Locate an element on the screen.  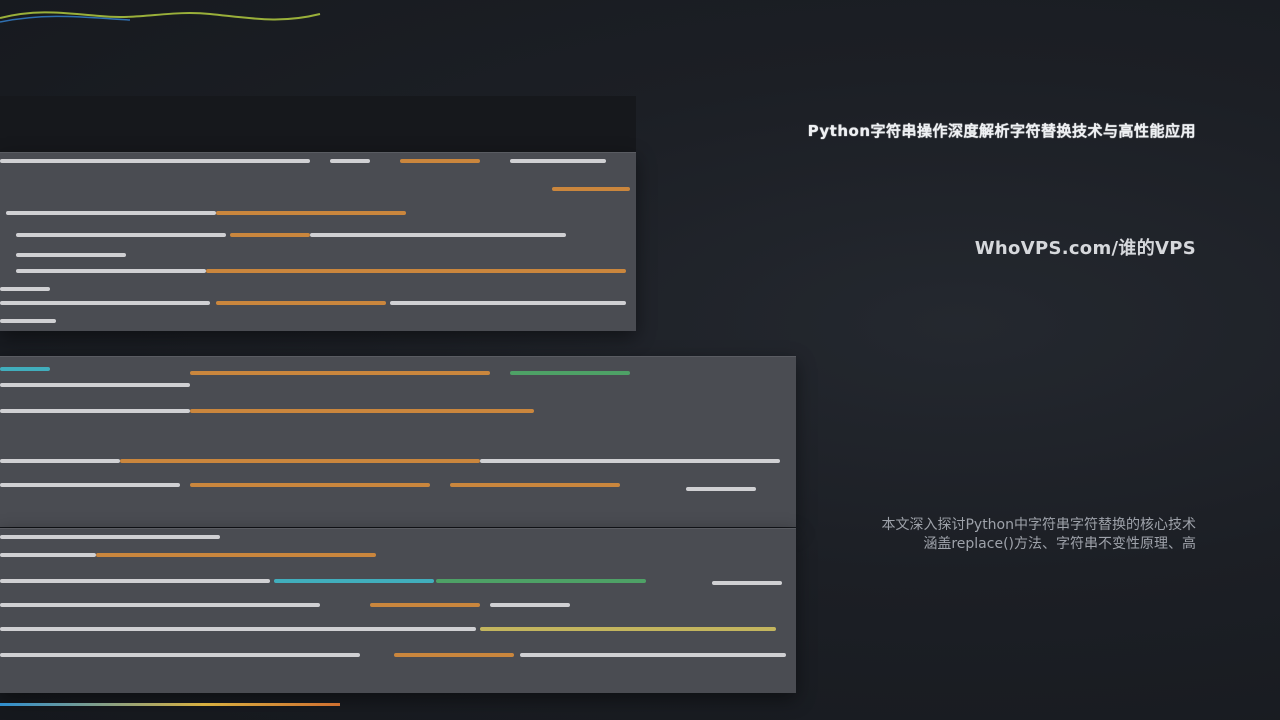
site-brand: WhoVPS.com/谁的VPS is located at coordinates (1085, 248).